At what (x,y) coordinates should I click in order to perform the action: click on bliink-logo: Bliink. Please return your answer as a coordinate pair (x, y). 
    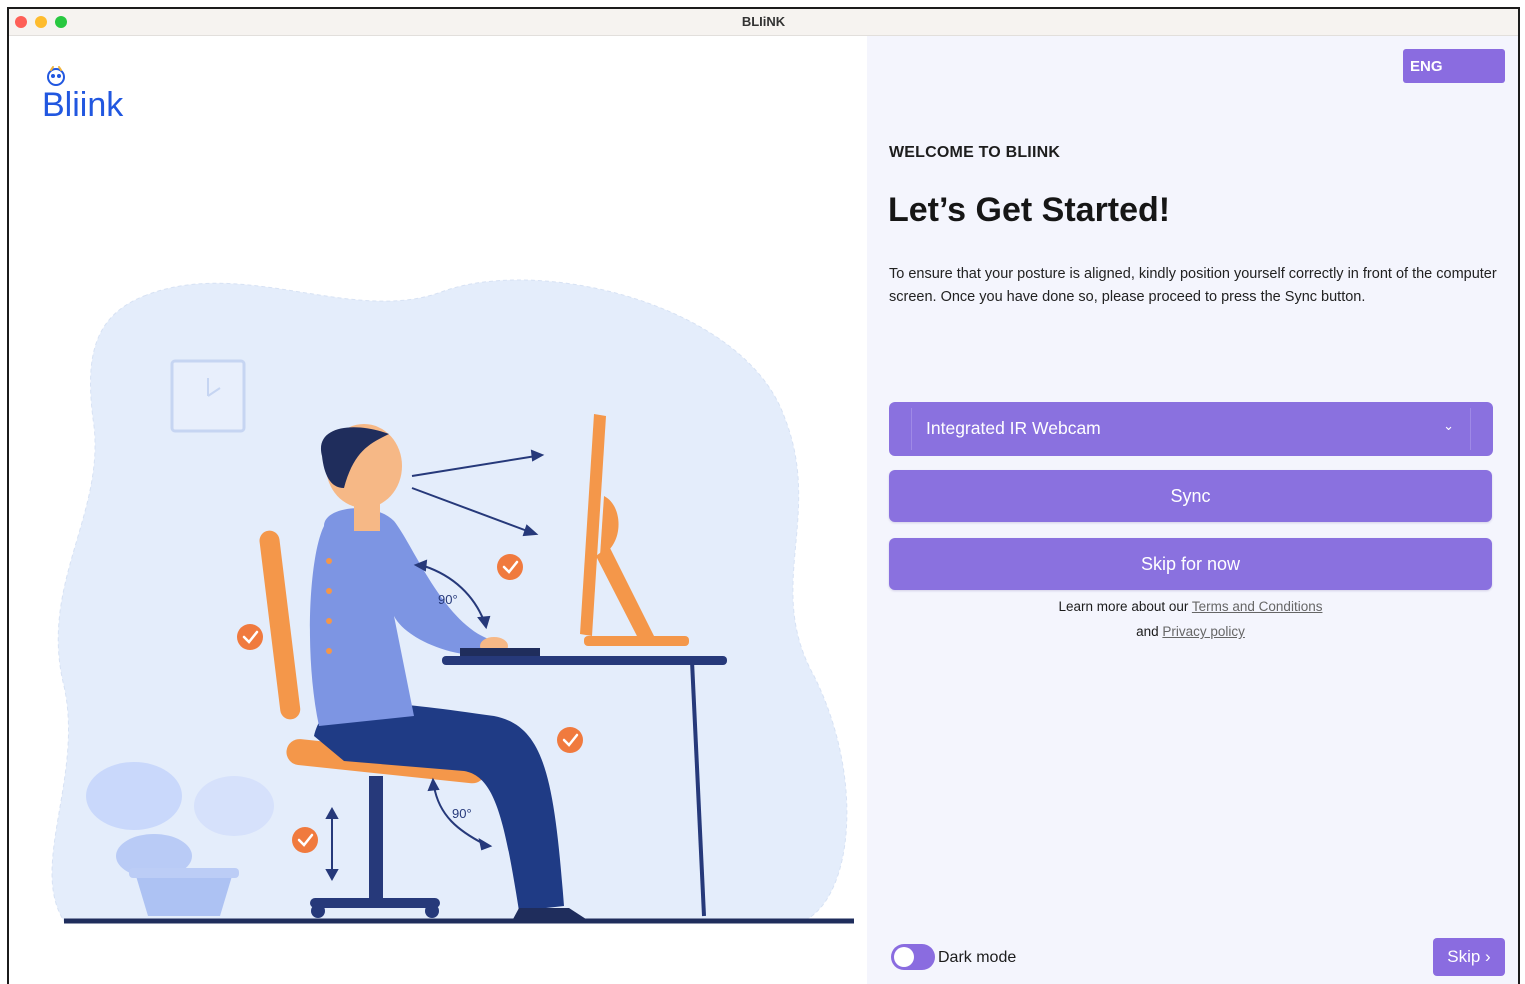
    Looking at the image, I should click on (83, 95).